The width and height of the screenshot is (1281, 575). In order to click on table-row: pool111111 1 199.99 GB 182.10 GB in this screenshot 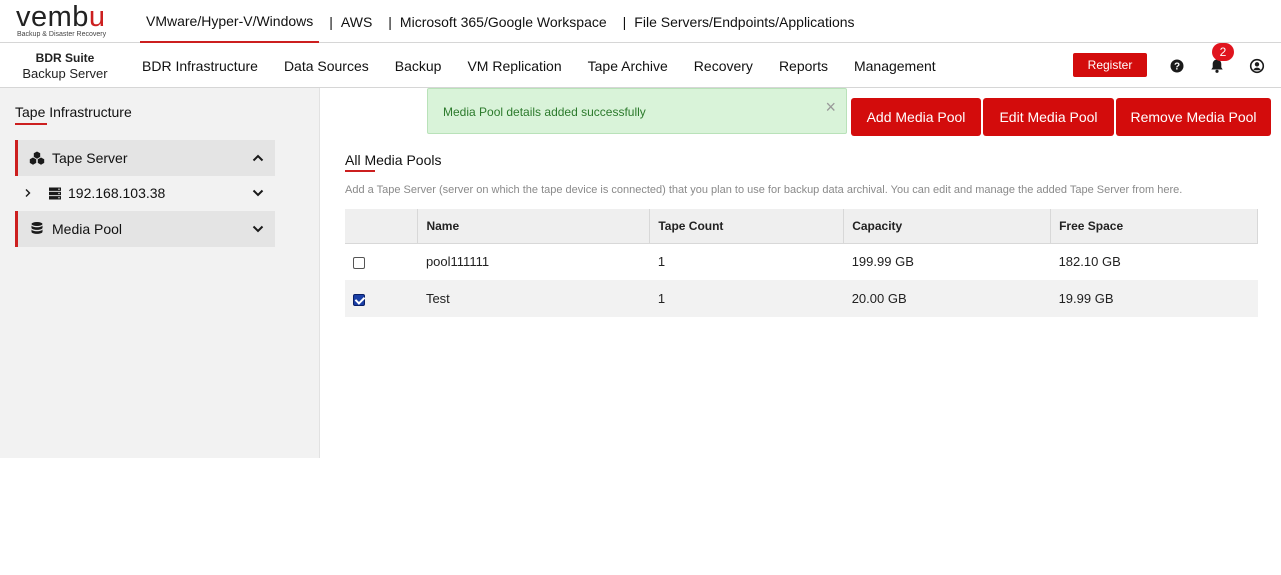, I will do `click(801, 261)`.